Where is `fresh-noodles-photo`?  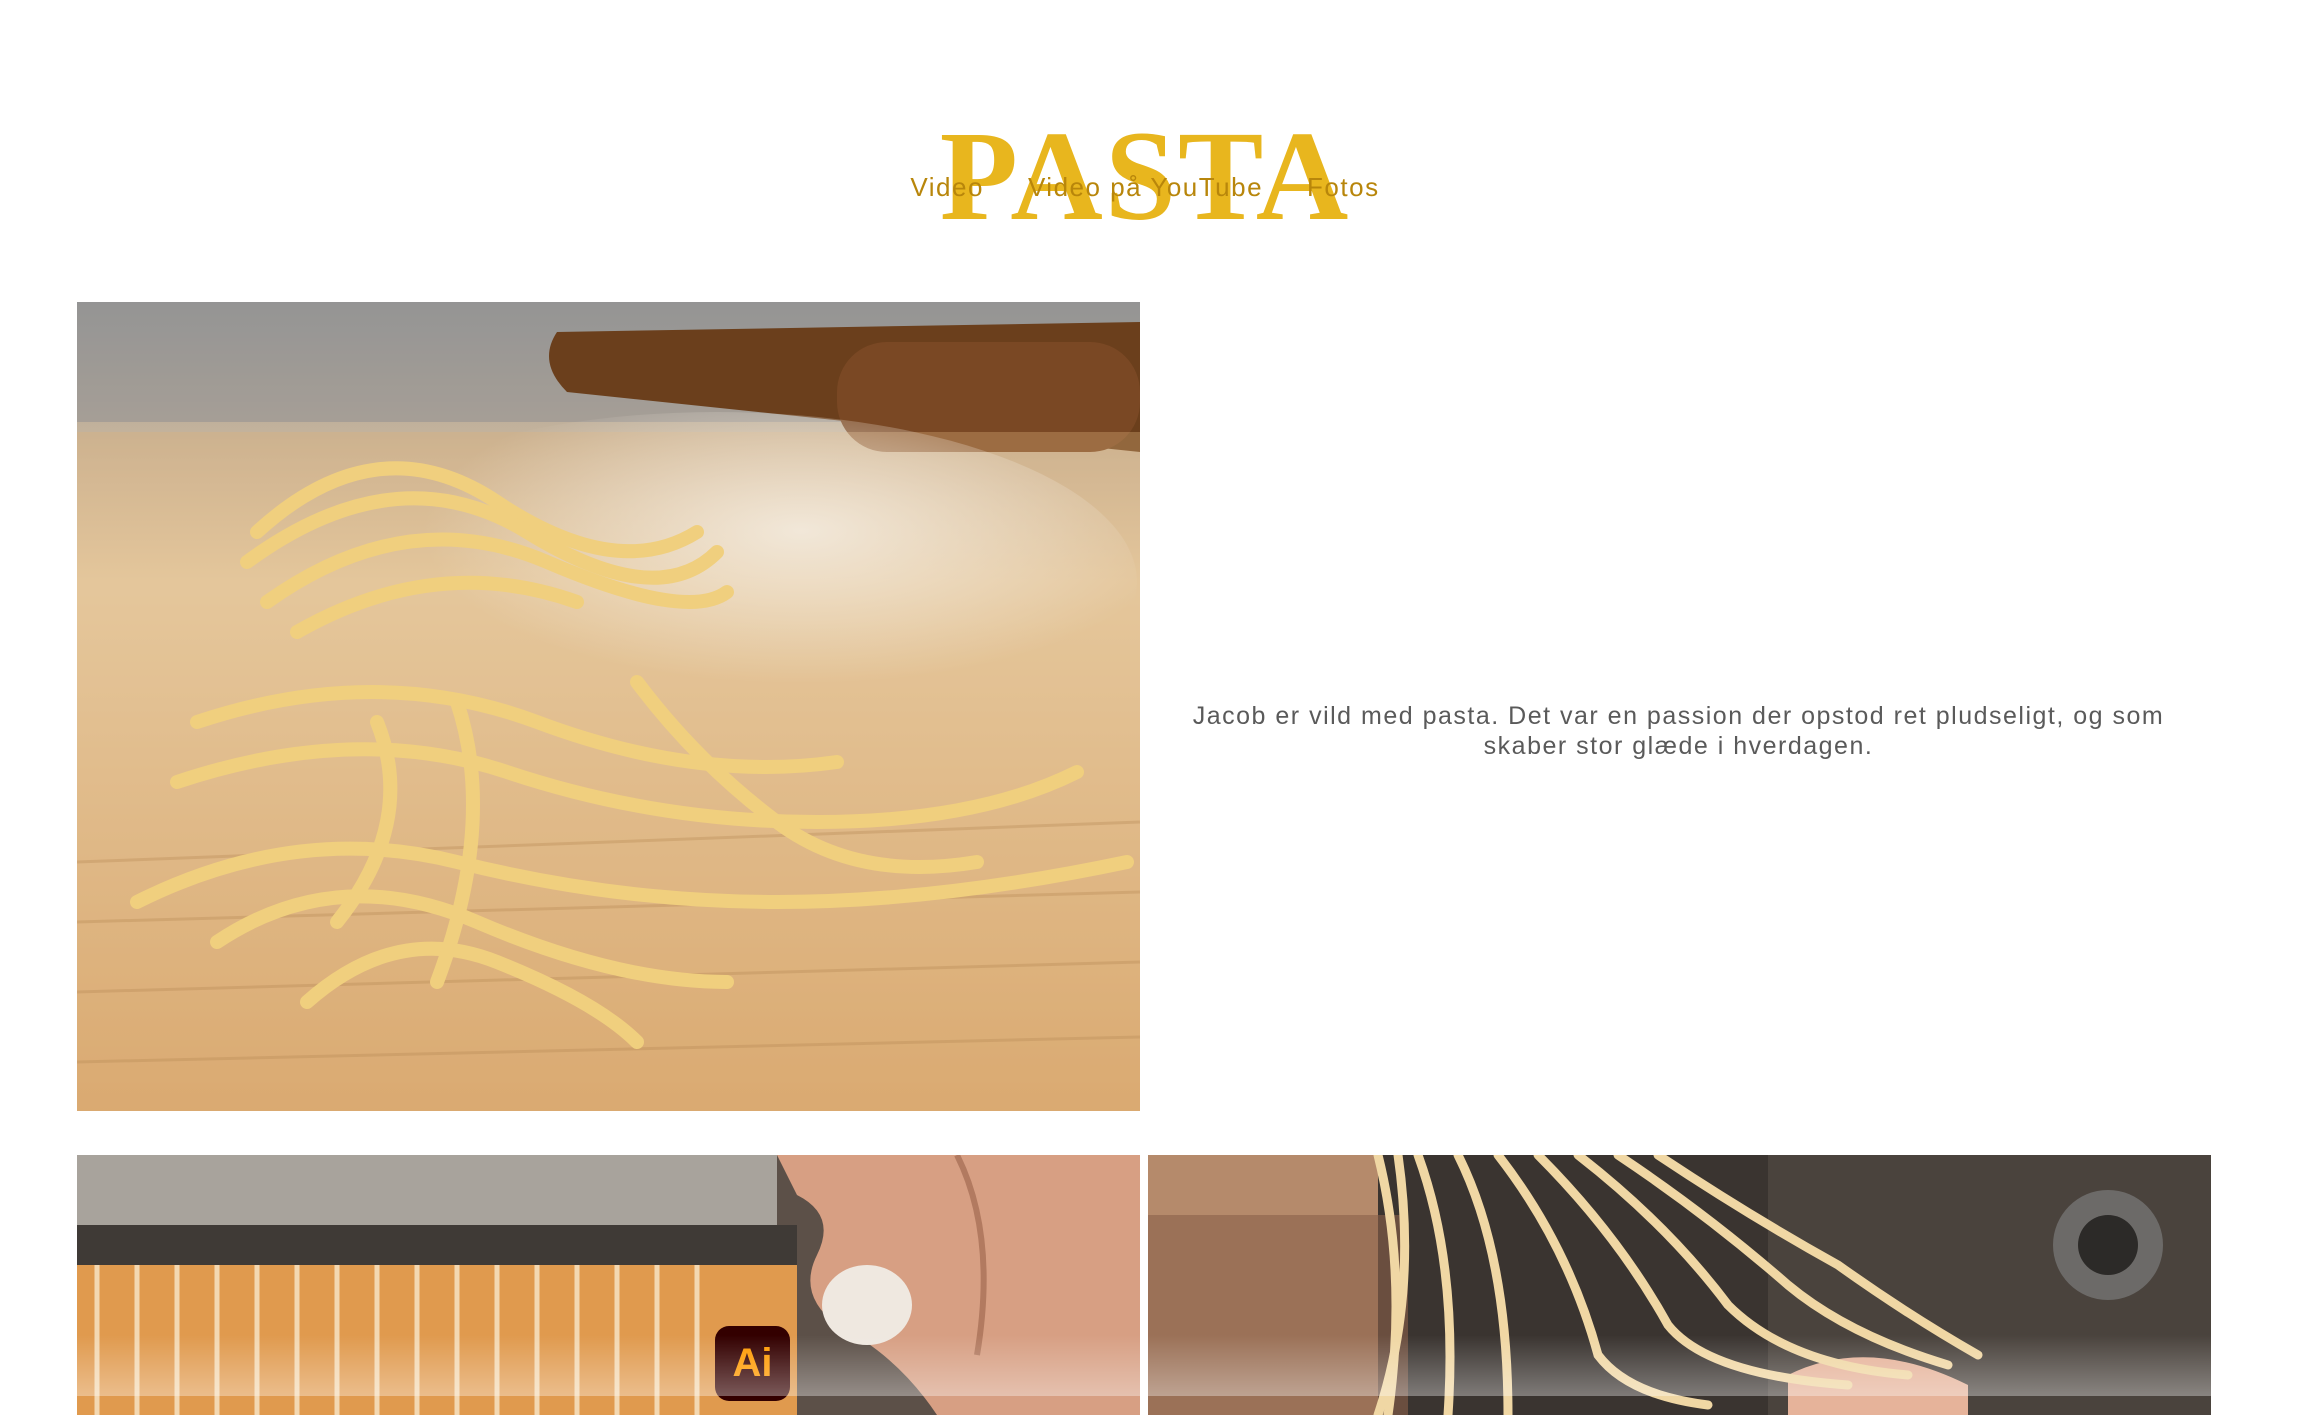 fresh-noodles-photo is located at coordinates (1679, 1285).